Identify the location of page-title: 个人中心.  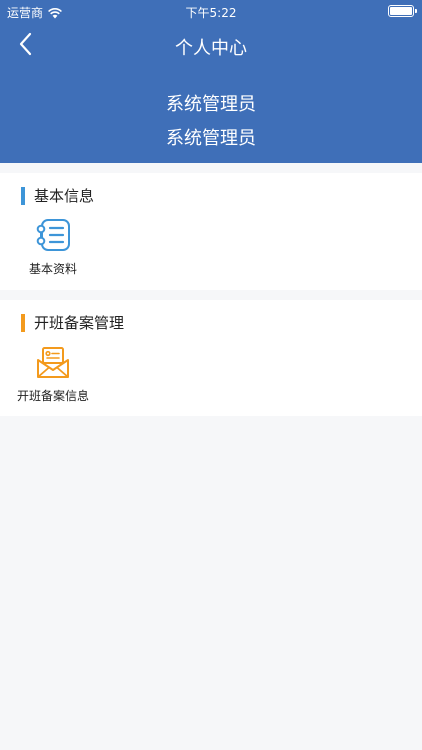
(211, 48).